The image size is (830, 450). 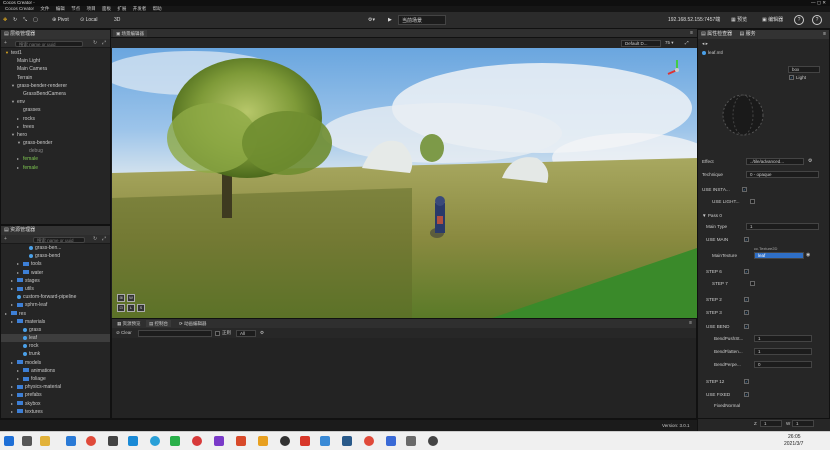 I want to click on inspector-nav-icons: ◂ ▸, so click(x=705, y=43).